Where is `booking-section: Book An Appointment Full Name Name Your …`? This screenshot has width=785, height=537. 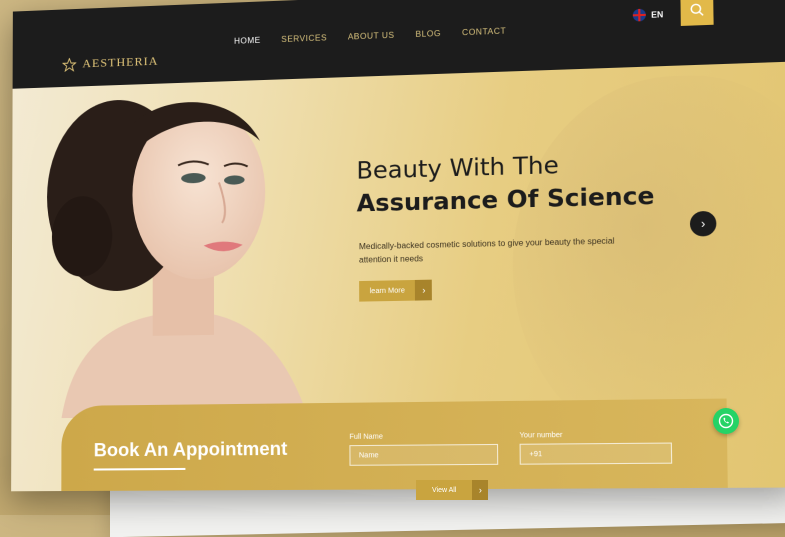
booking-section: Book An Appointment Full Name Name Your … is located at coordinates (395, 445).